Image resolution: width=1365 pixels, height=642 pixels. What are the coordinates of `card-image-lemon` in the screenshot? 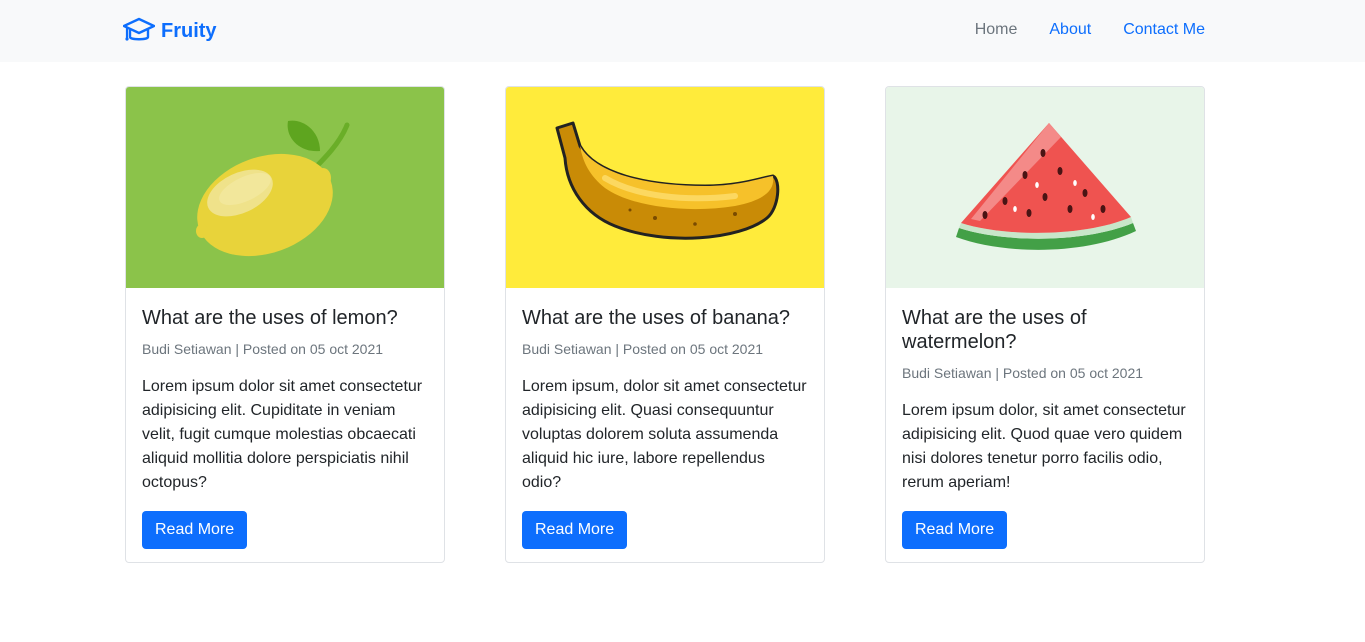 It's located at (285, 187).